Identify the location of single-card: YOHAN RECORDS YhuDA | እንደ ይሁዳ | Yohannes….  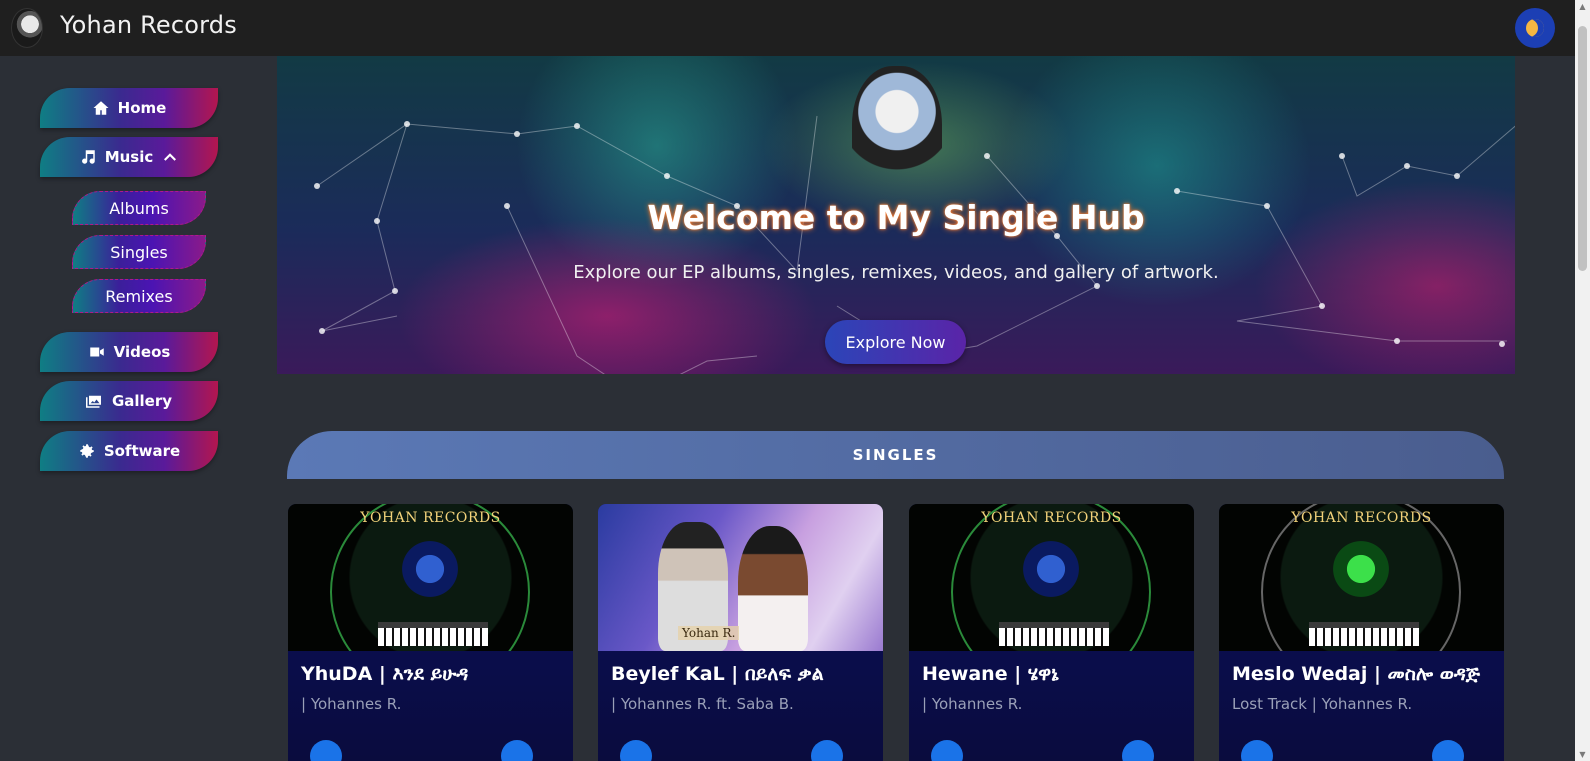
(430, 632).